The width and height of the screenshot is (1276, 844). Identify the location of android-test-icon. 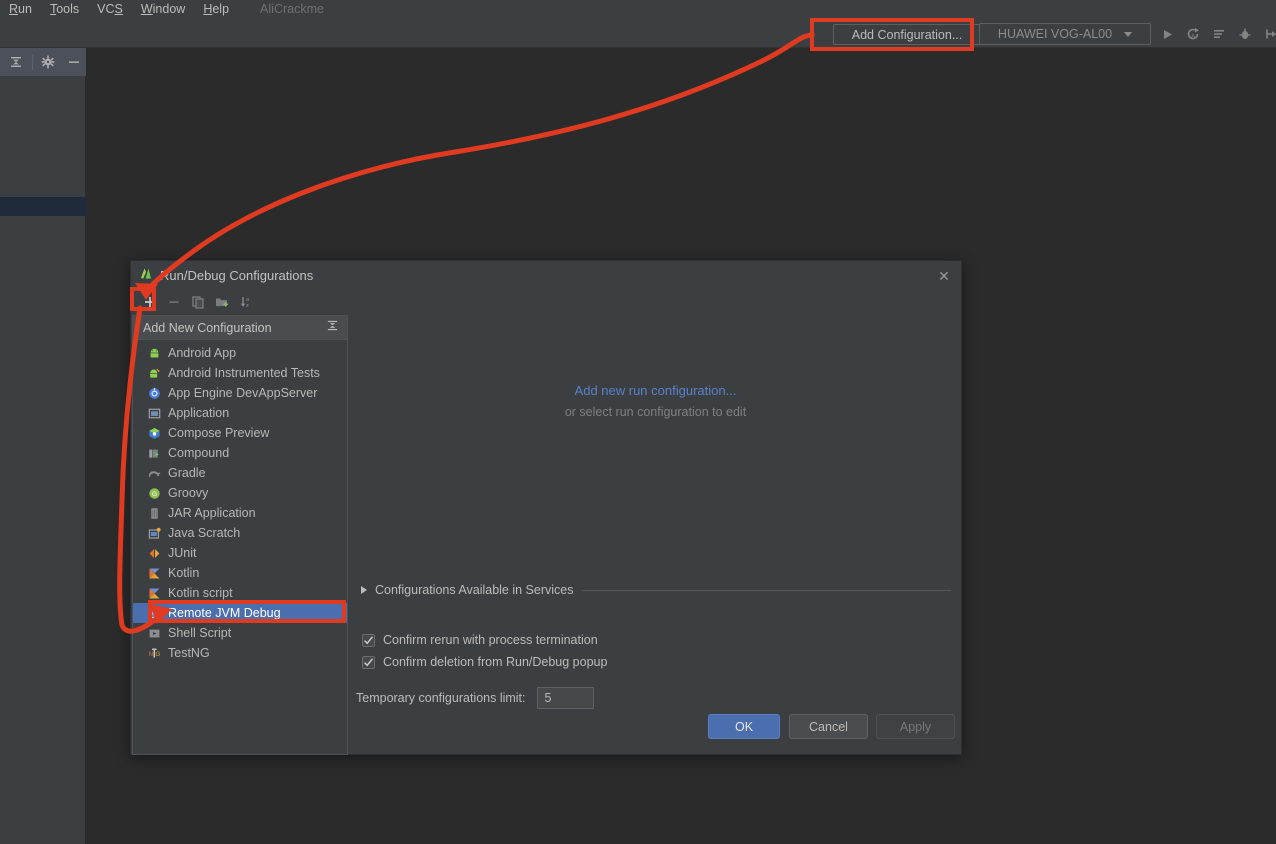
(154, 373).